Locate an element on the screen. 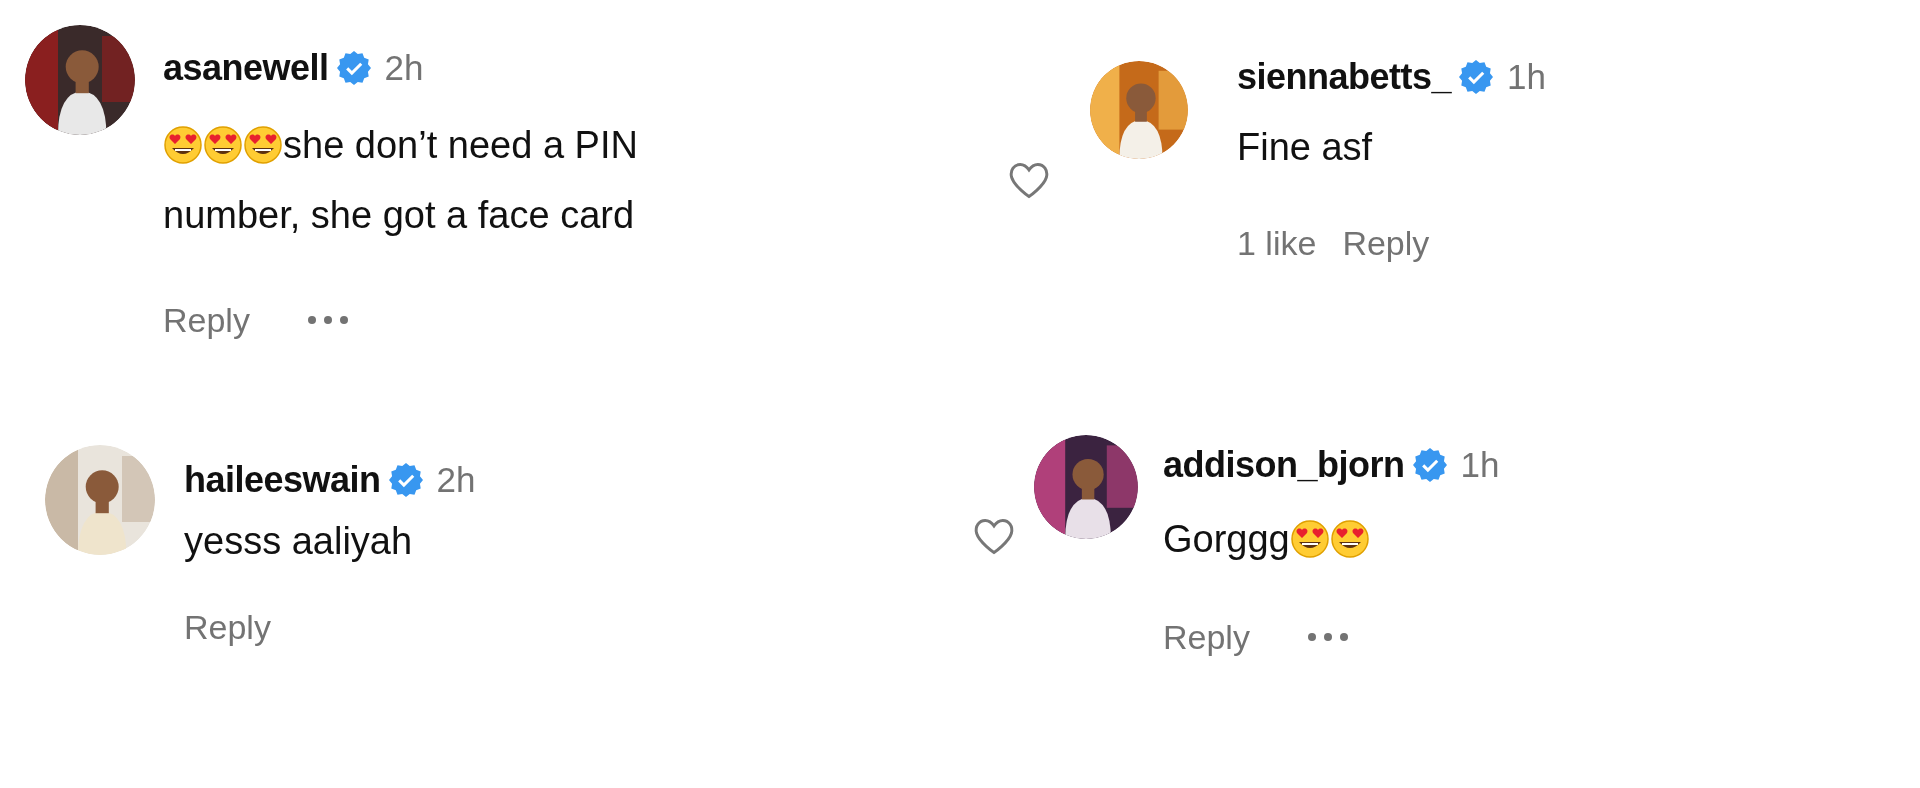 Image resolution: width=1920 pixels, height=788 pixels. username: siennabetts_ is located at coordinates (1344, 77).